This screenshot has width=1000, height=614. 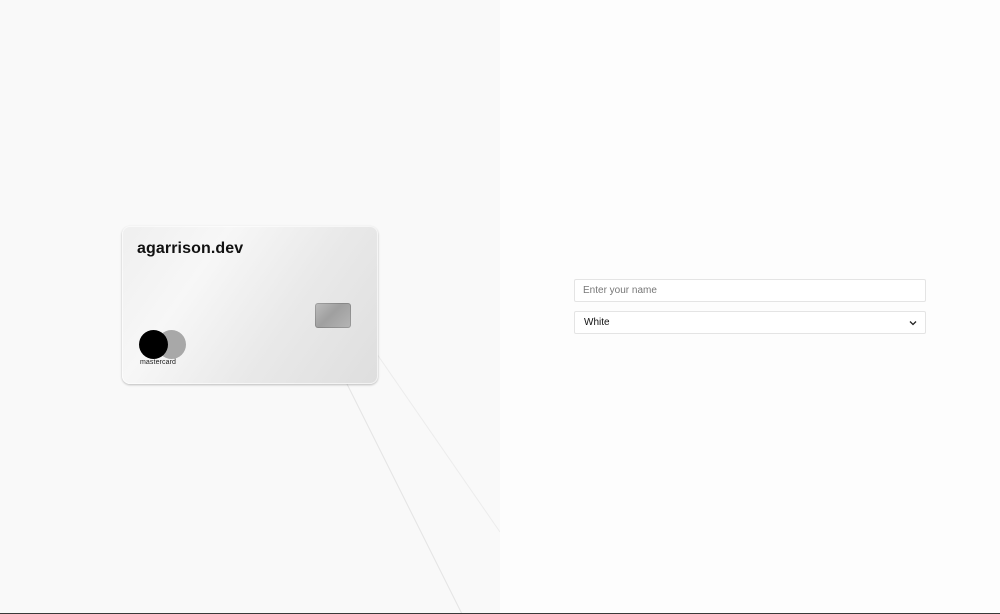 I want to click on mastercard-logo-icon, so click(x=163, y=345).